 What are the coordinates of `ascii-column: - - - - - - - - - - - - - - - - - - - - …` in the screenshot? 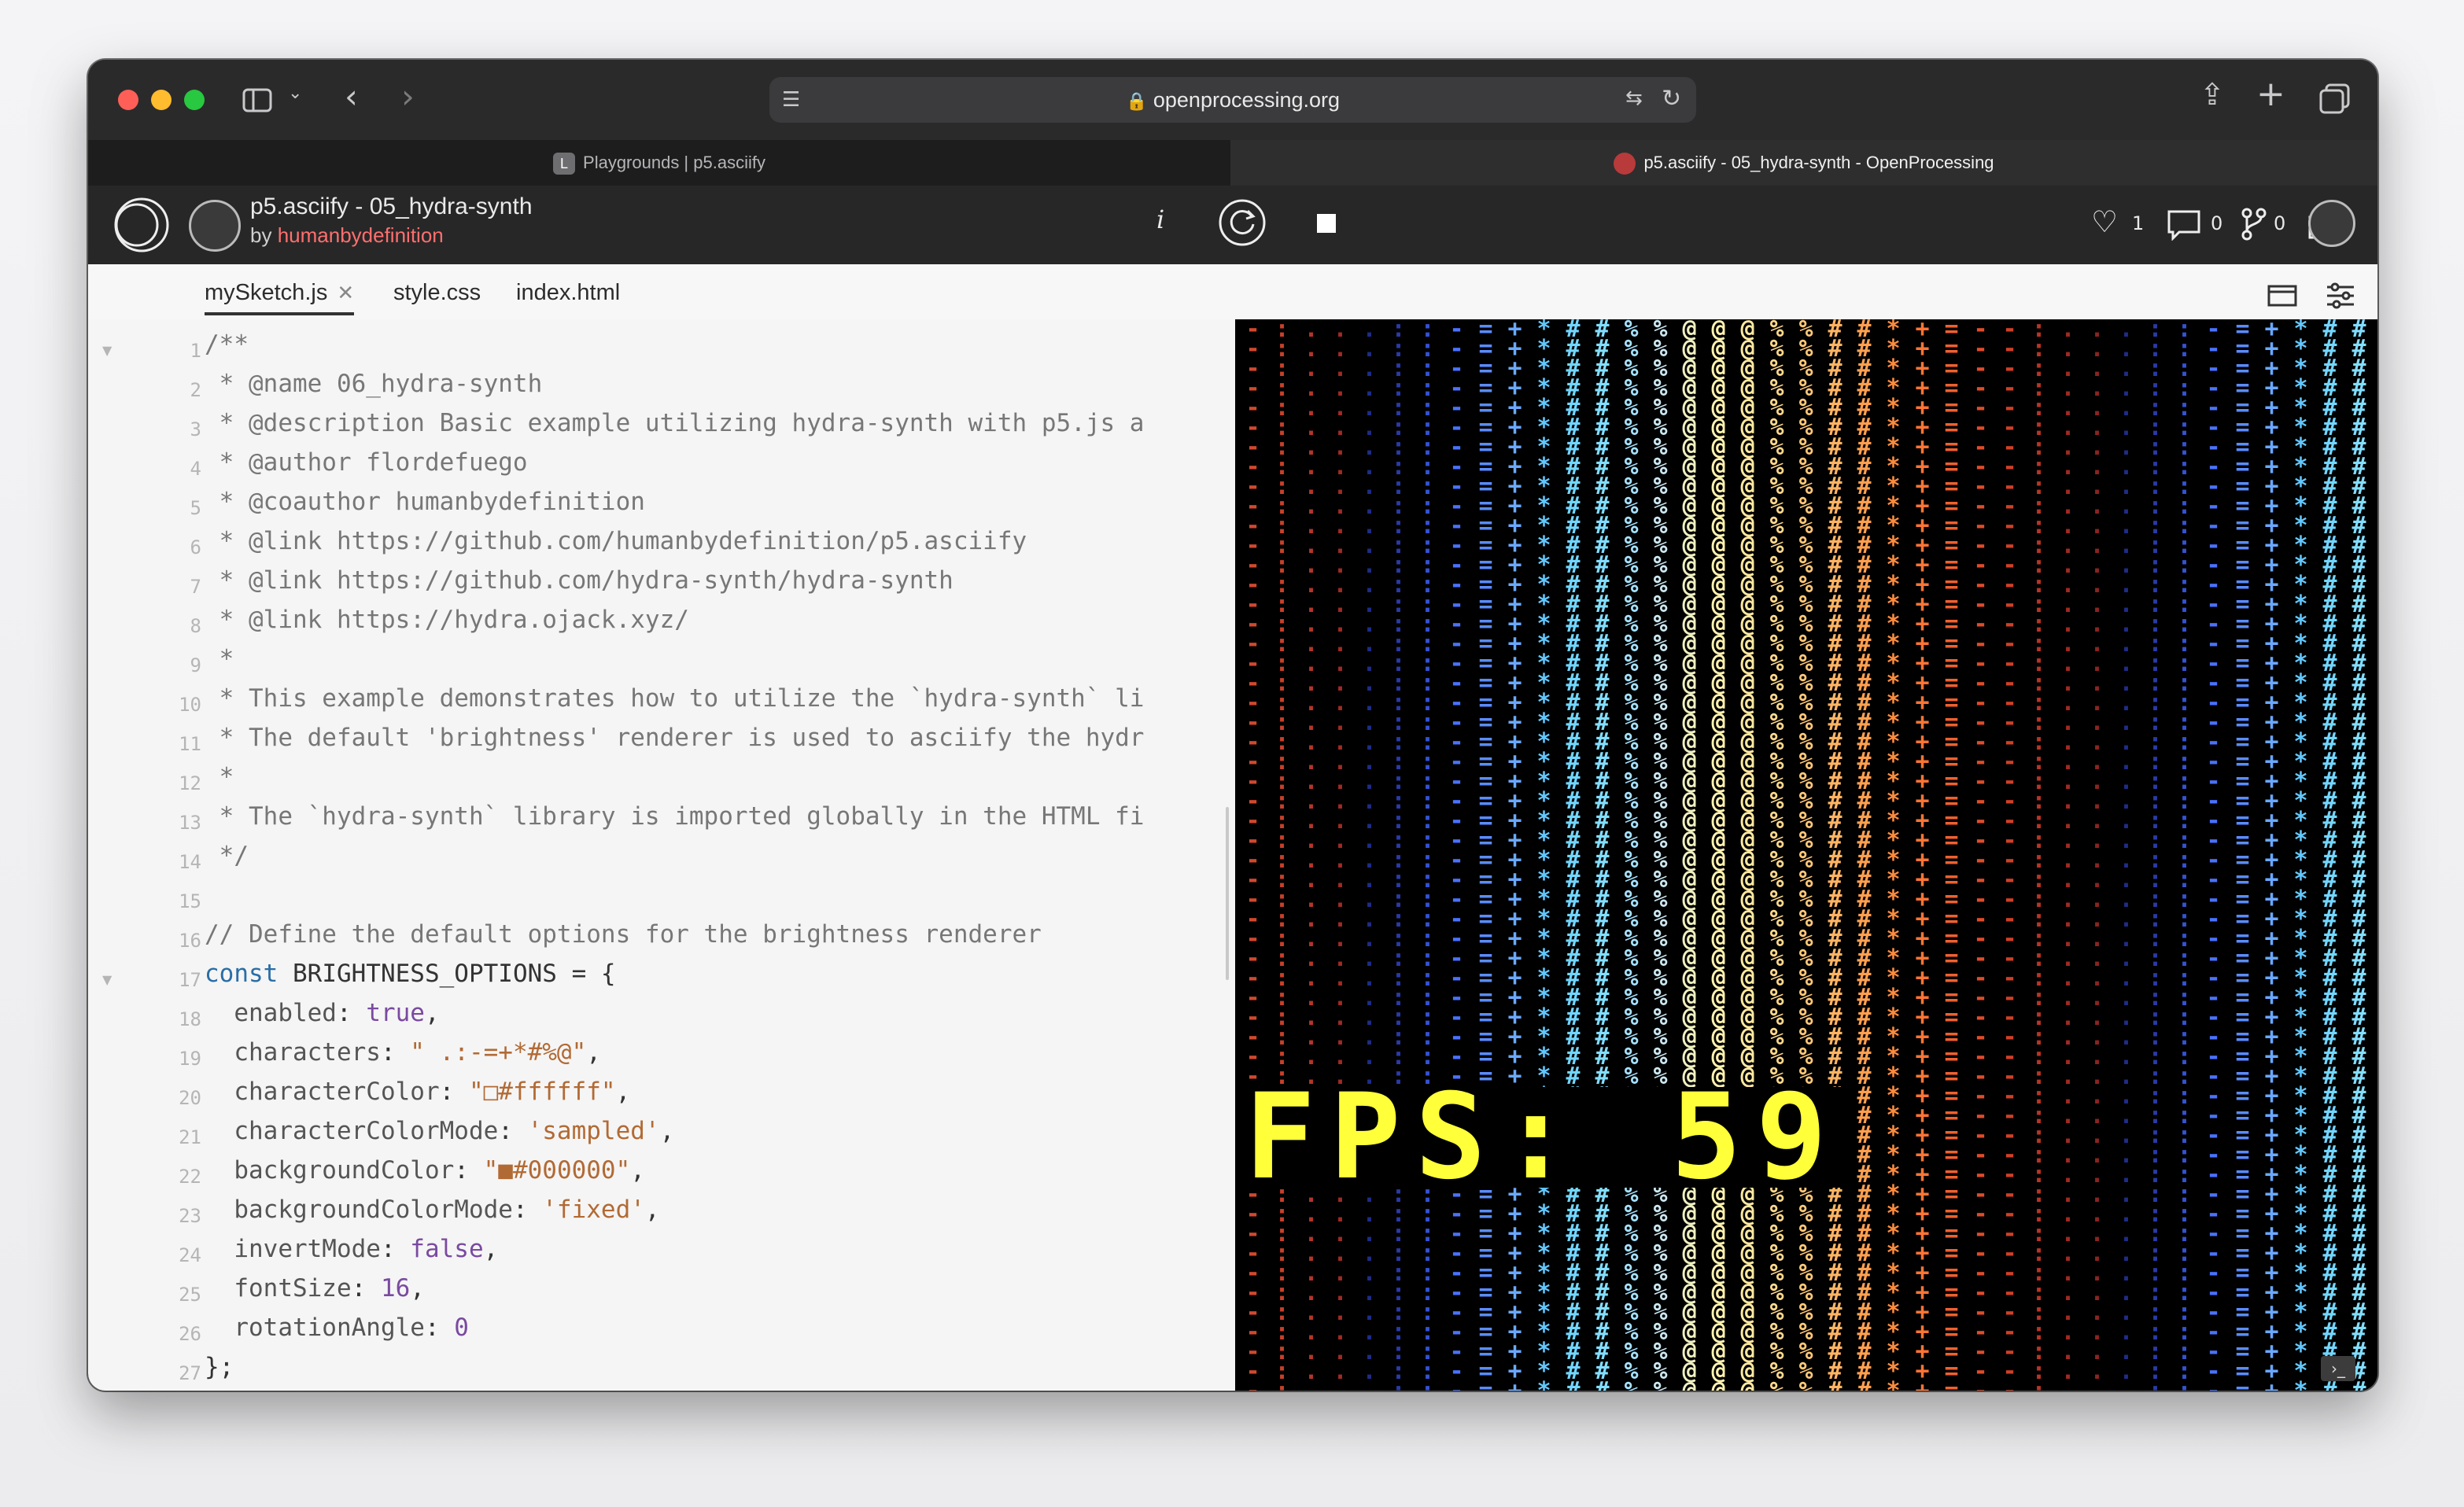 It's located at (1456, 855).